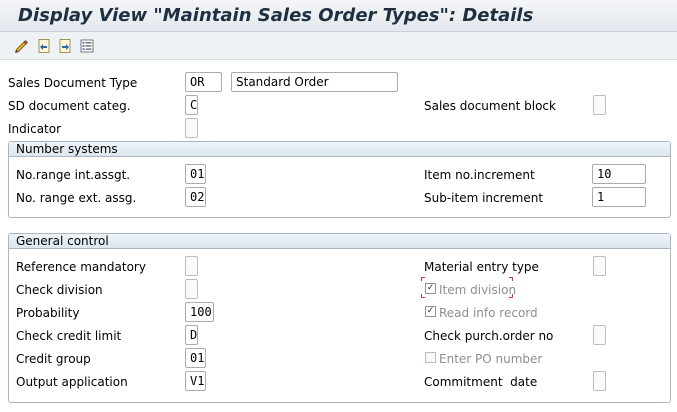 This screenshot has width=677, height=412. What do you see at coordinates (191, 266) in the screenshot?
I see `reference-mandatory-field` at bounding box center [191, 266].